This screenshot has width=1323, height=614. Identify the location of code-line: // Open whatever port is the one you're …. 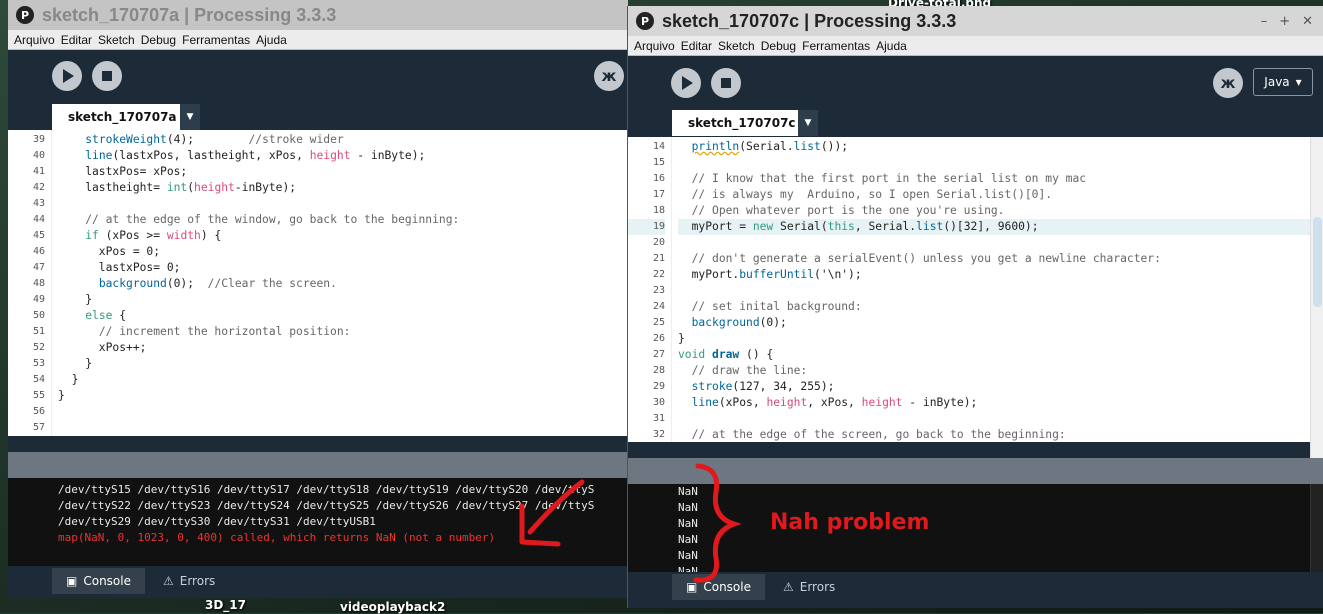
(848, 210).